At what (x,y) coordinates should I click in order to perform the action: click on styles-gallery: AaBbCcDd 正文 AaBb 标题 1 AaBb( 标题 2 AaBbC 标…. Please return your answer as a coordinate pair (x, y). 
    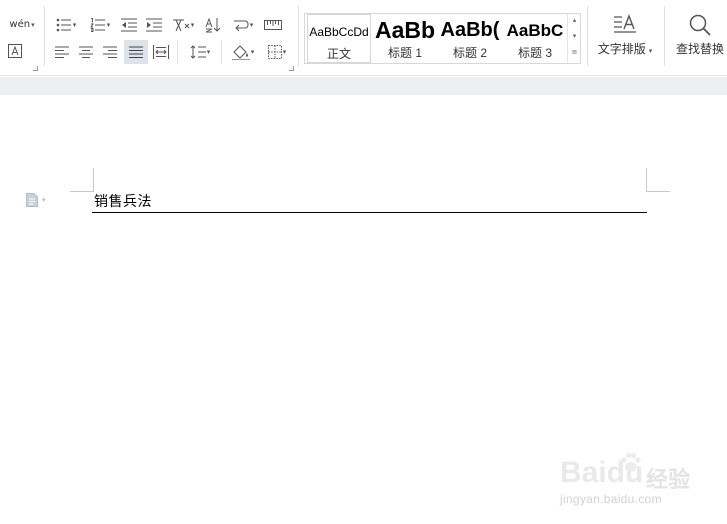
    Looking at the image, I should click on (442, 38).